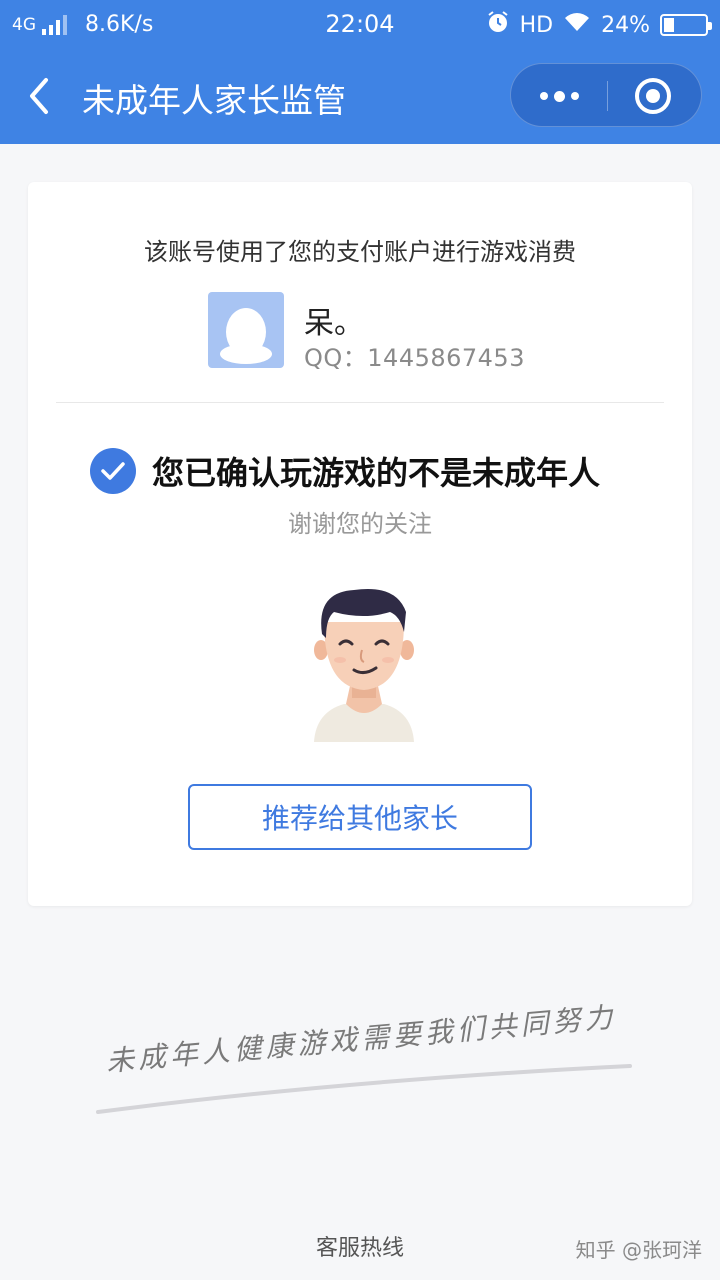  I want to click on status-bar: 4G 8.6K/s 22:04 HD 24%, so click(360, 25).